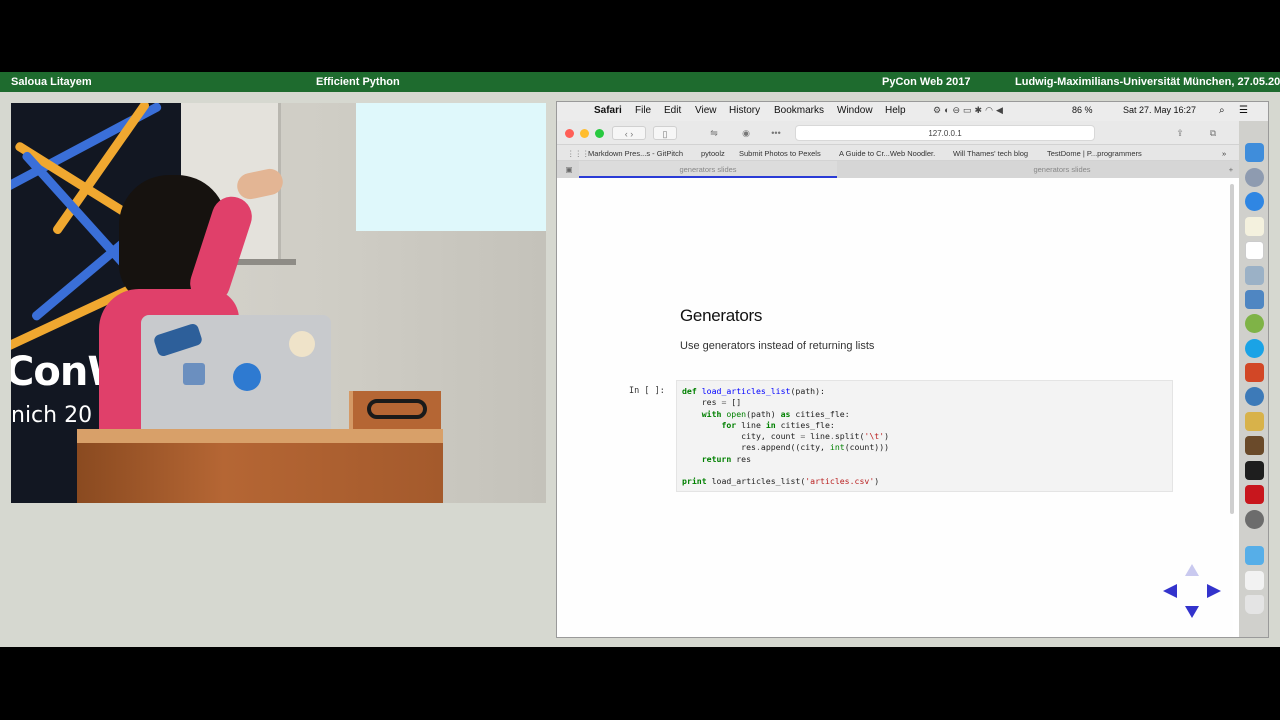  I want to click on code-line: def load_articles_list(path):, so click(753, 391).